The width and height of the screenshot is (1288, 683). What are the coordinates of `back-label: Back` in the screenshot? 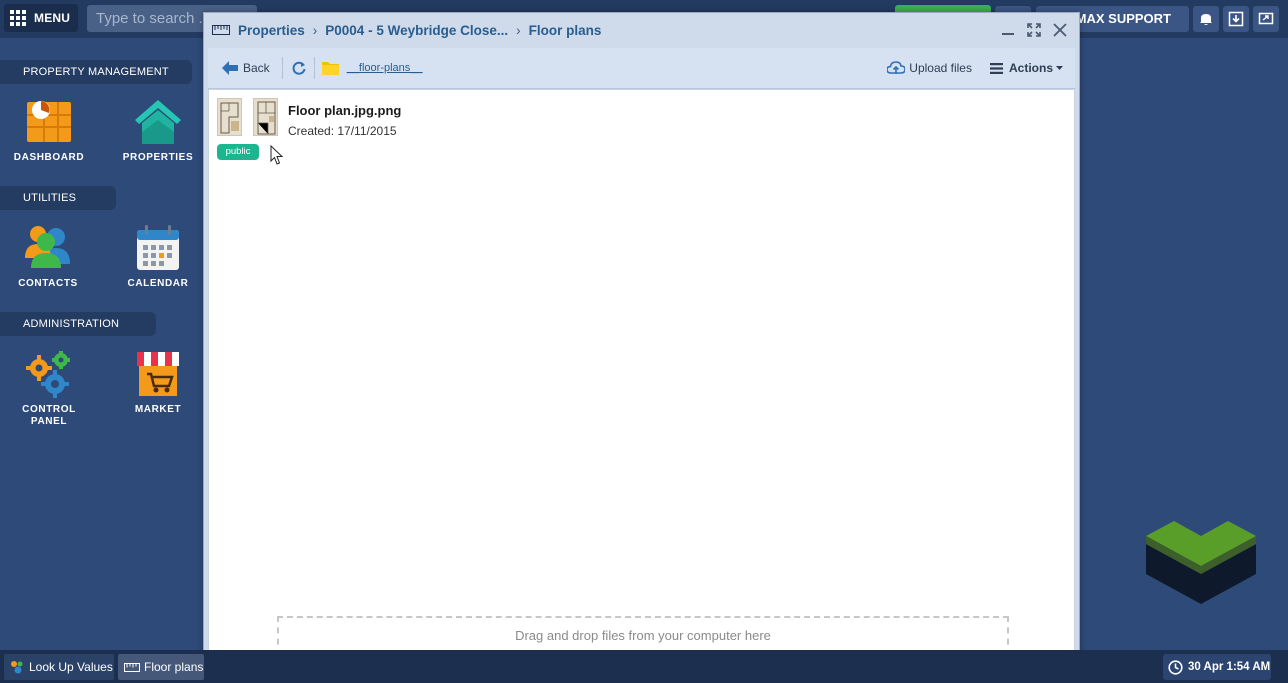 It's located at (256, 68).